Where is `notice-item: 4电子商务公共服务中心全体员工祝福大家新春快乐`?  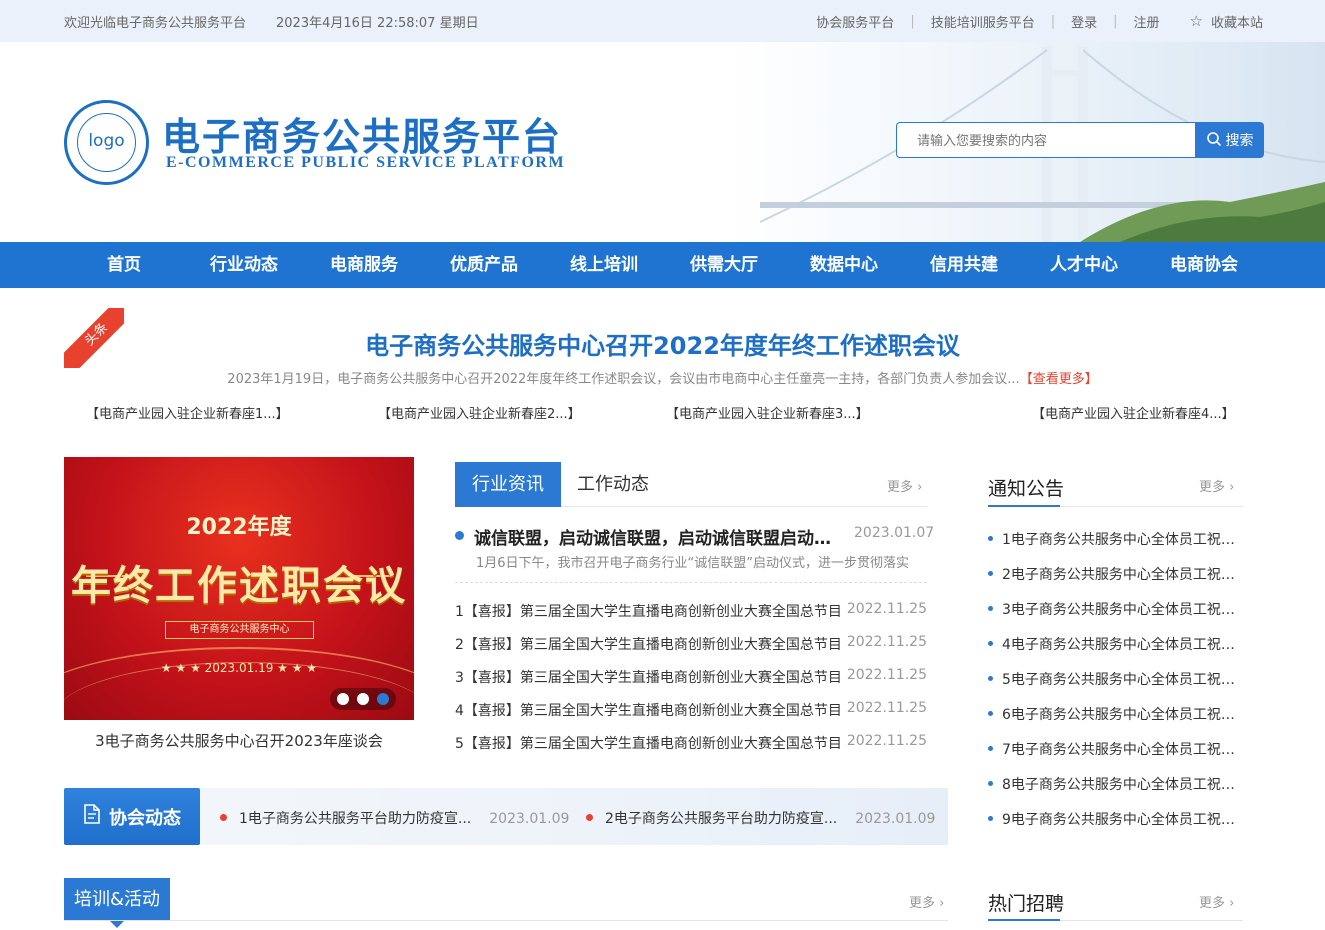 notice-item: 4电子商务公共服务中心全体员工祝福大家新春快乐 is located at coordinates (1115, 644).